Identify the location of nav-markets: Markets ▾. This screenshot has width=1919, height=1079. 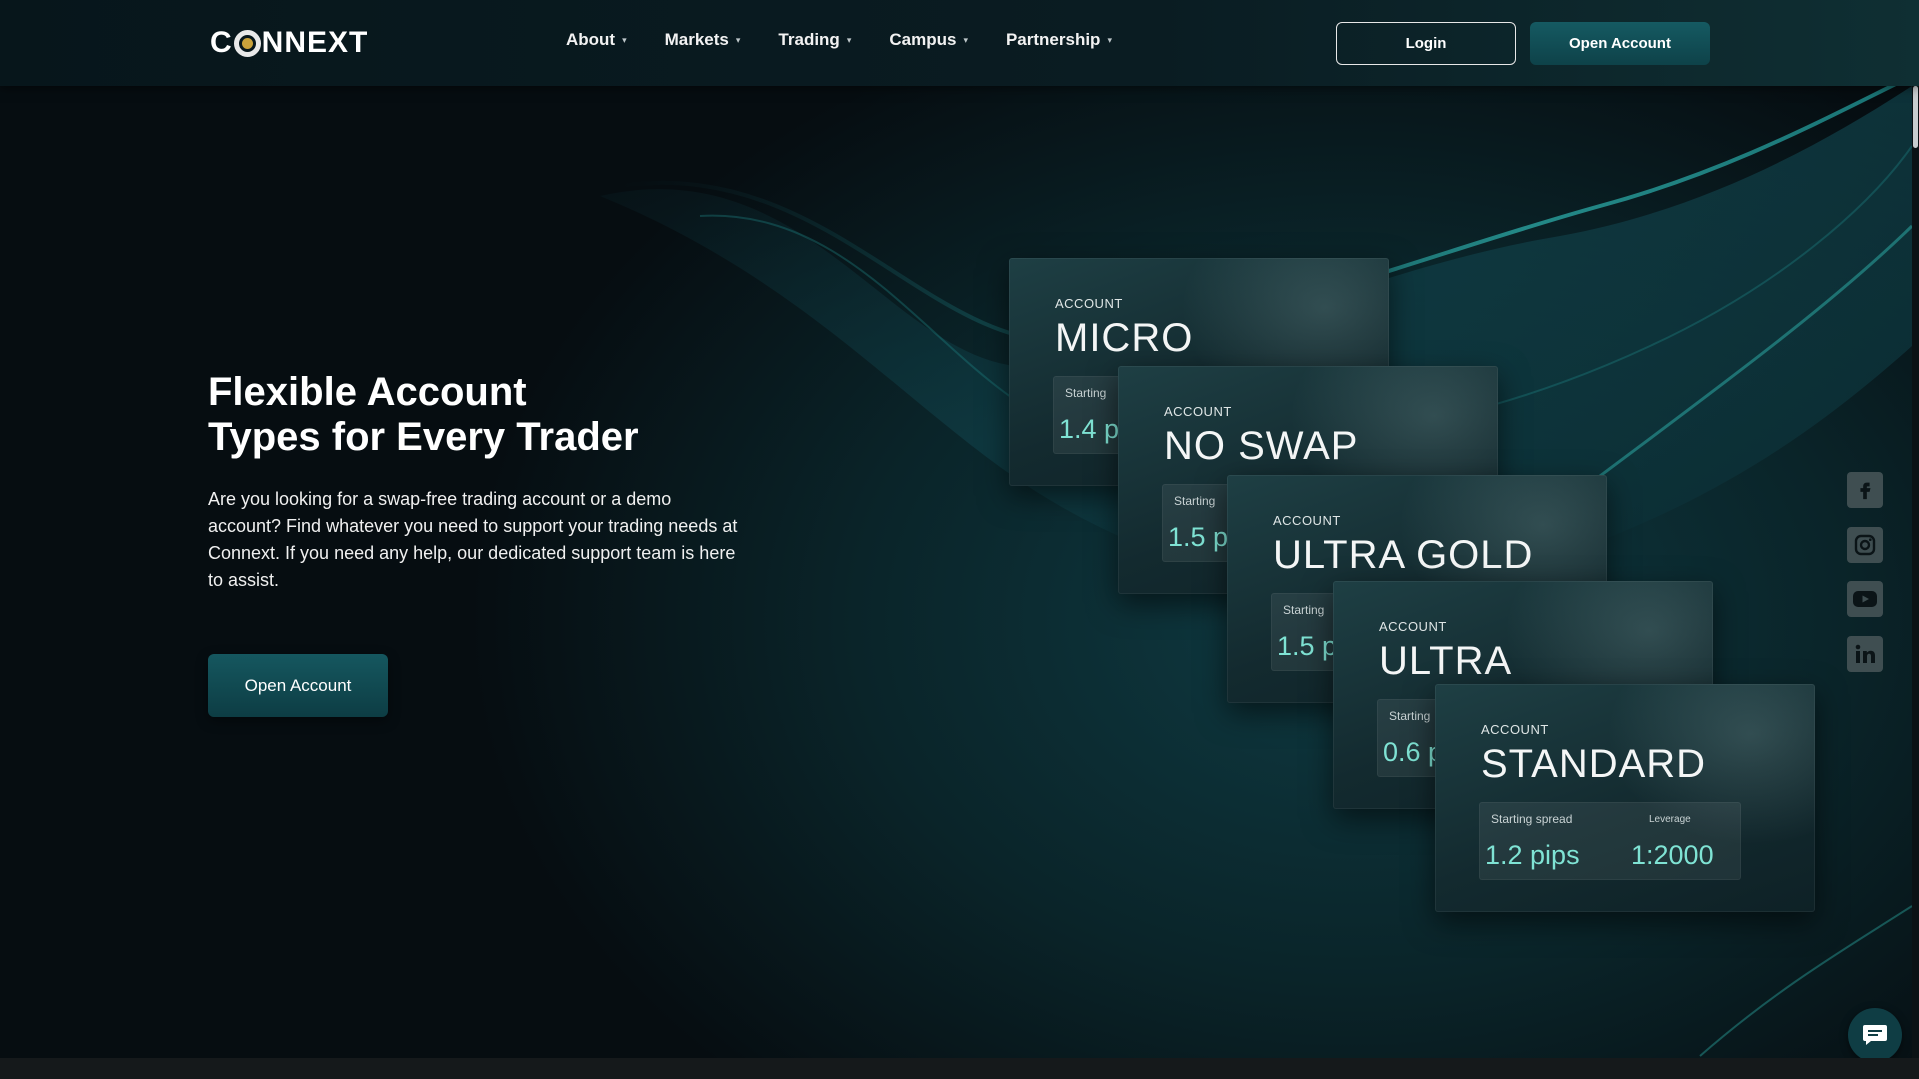
(703, 40).